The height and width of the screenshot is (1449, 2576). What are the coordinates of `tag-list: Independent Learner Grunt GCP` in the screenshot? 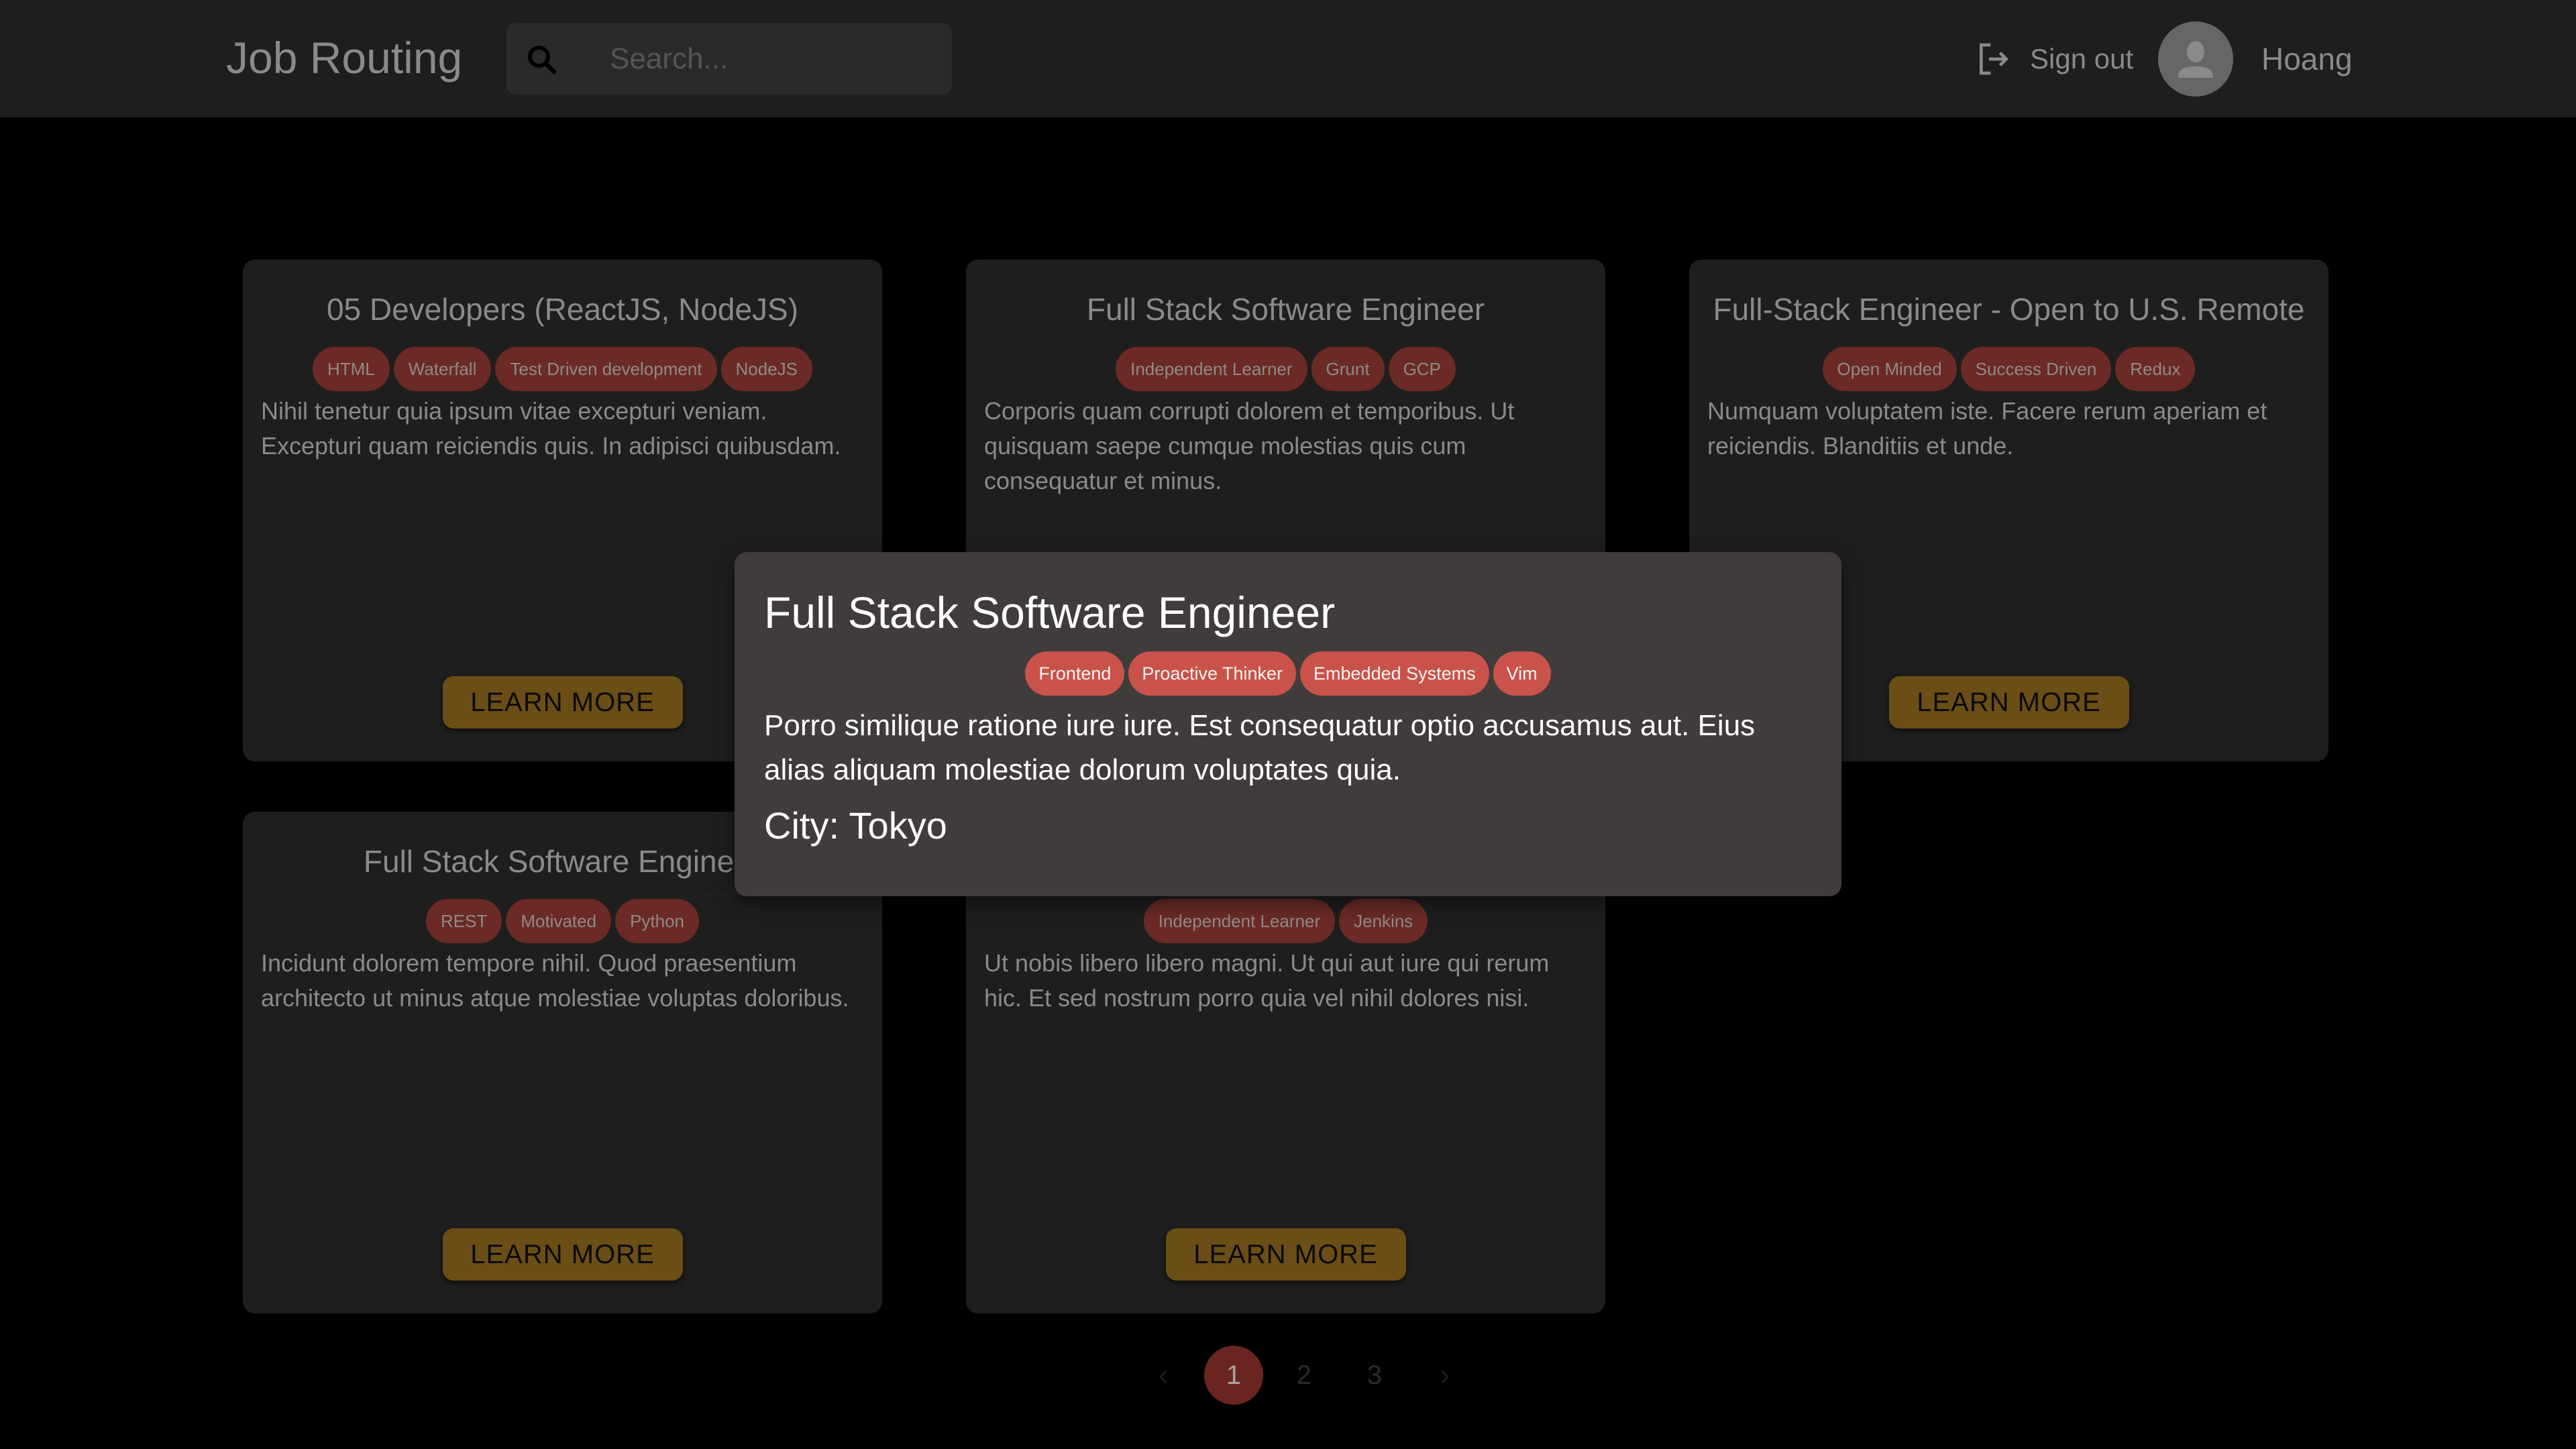 It's located at (1285, 369).